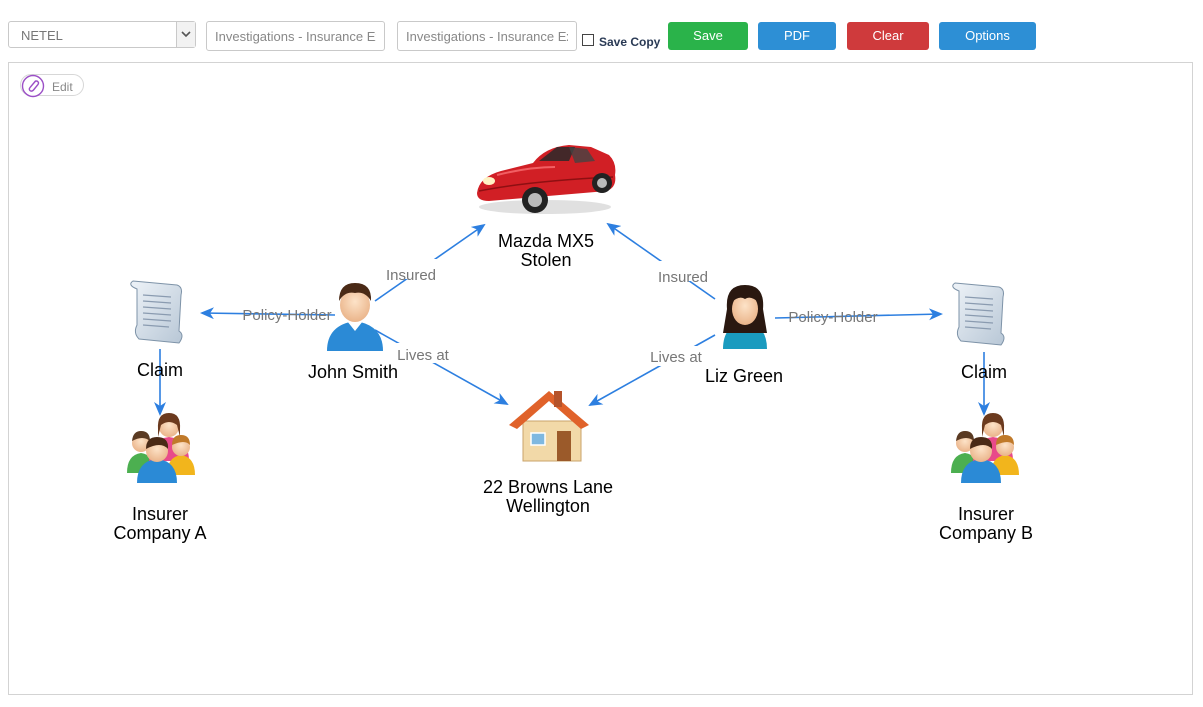 This screenshot has height=707, width=1203. I want to click on chart-name-input, so click(295, 36).